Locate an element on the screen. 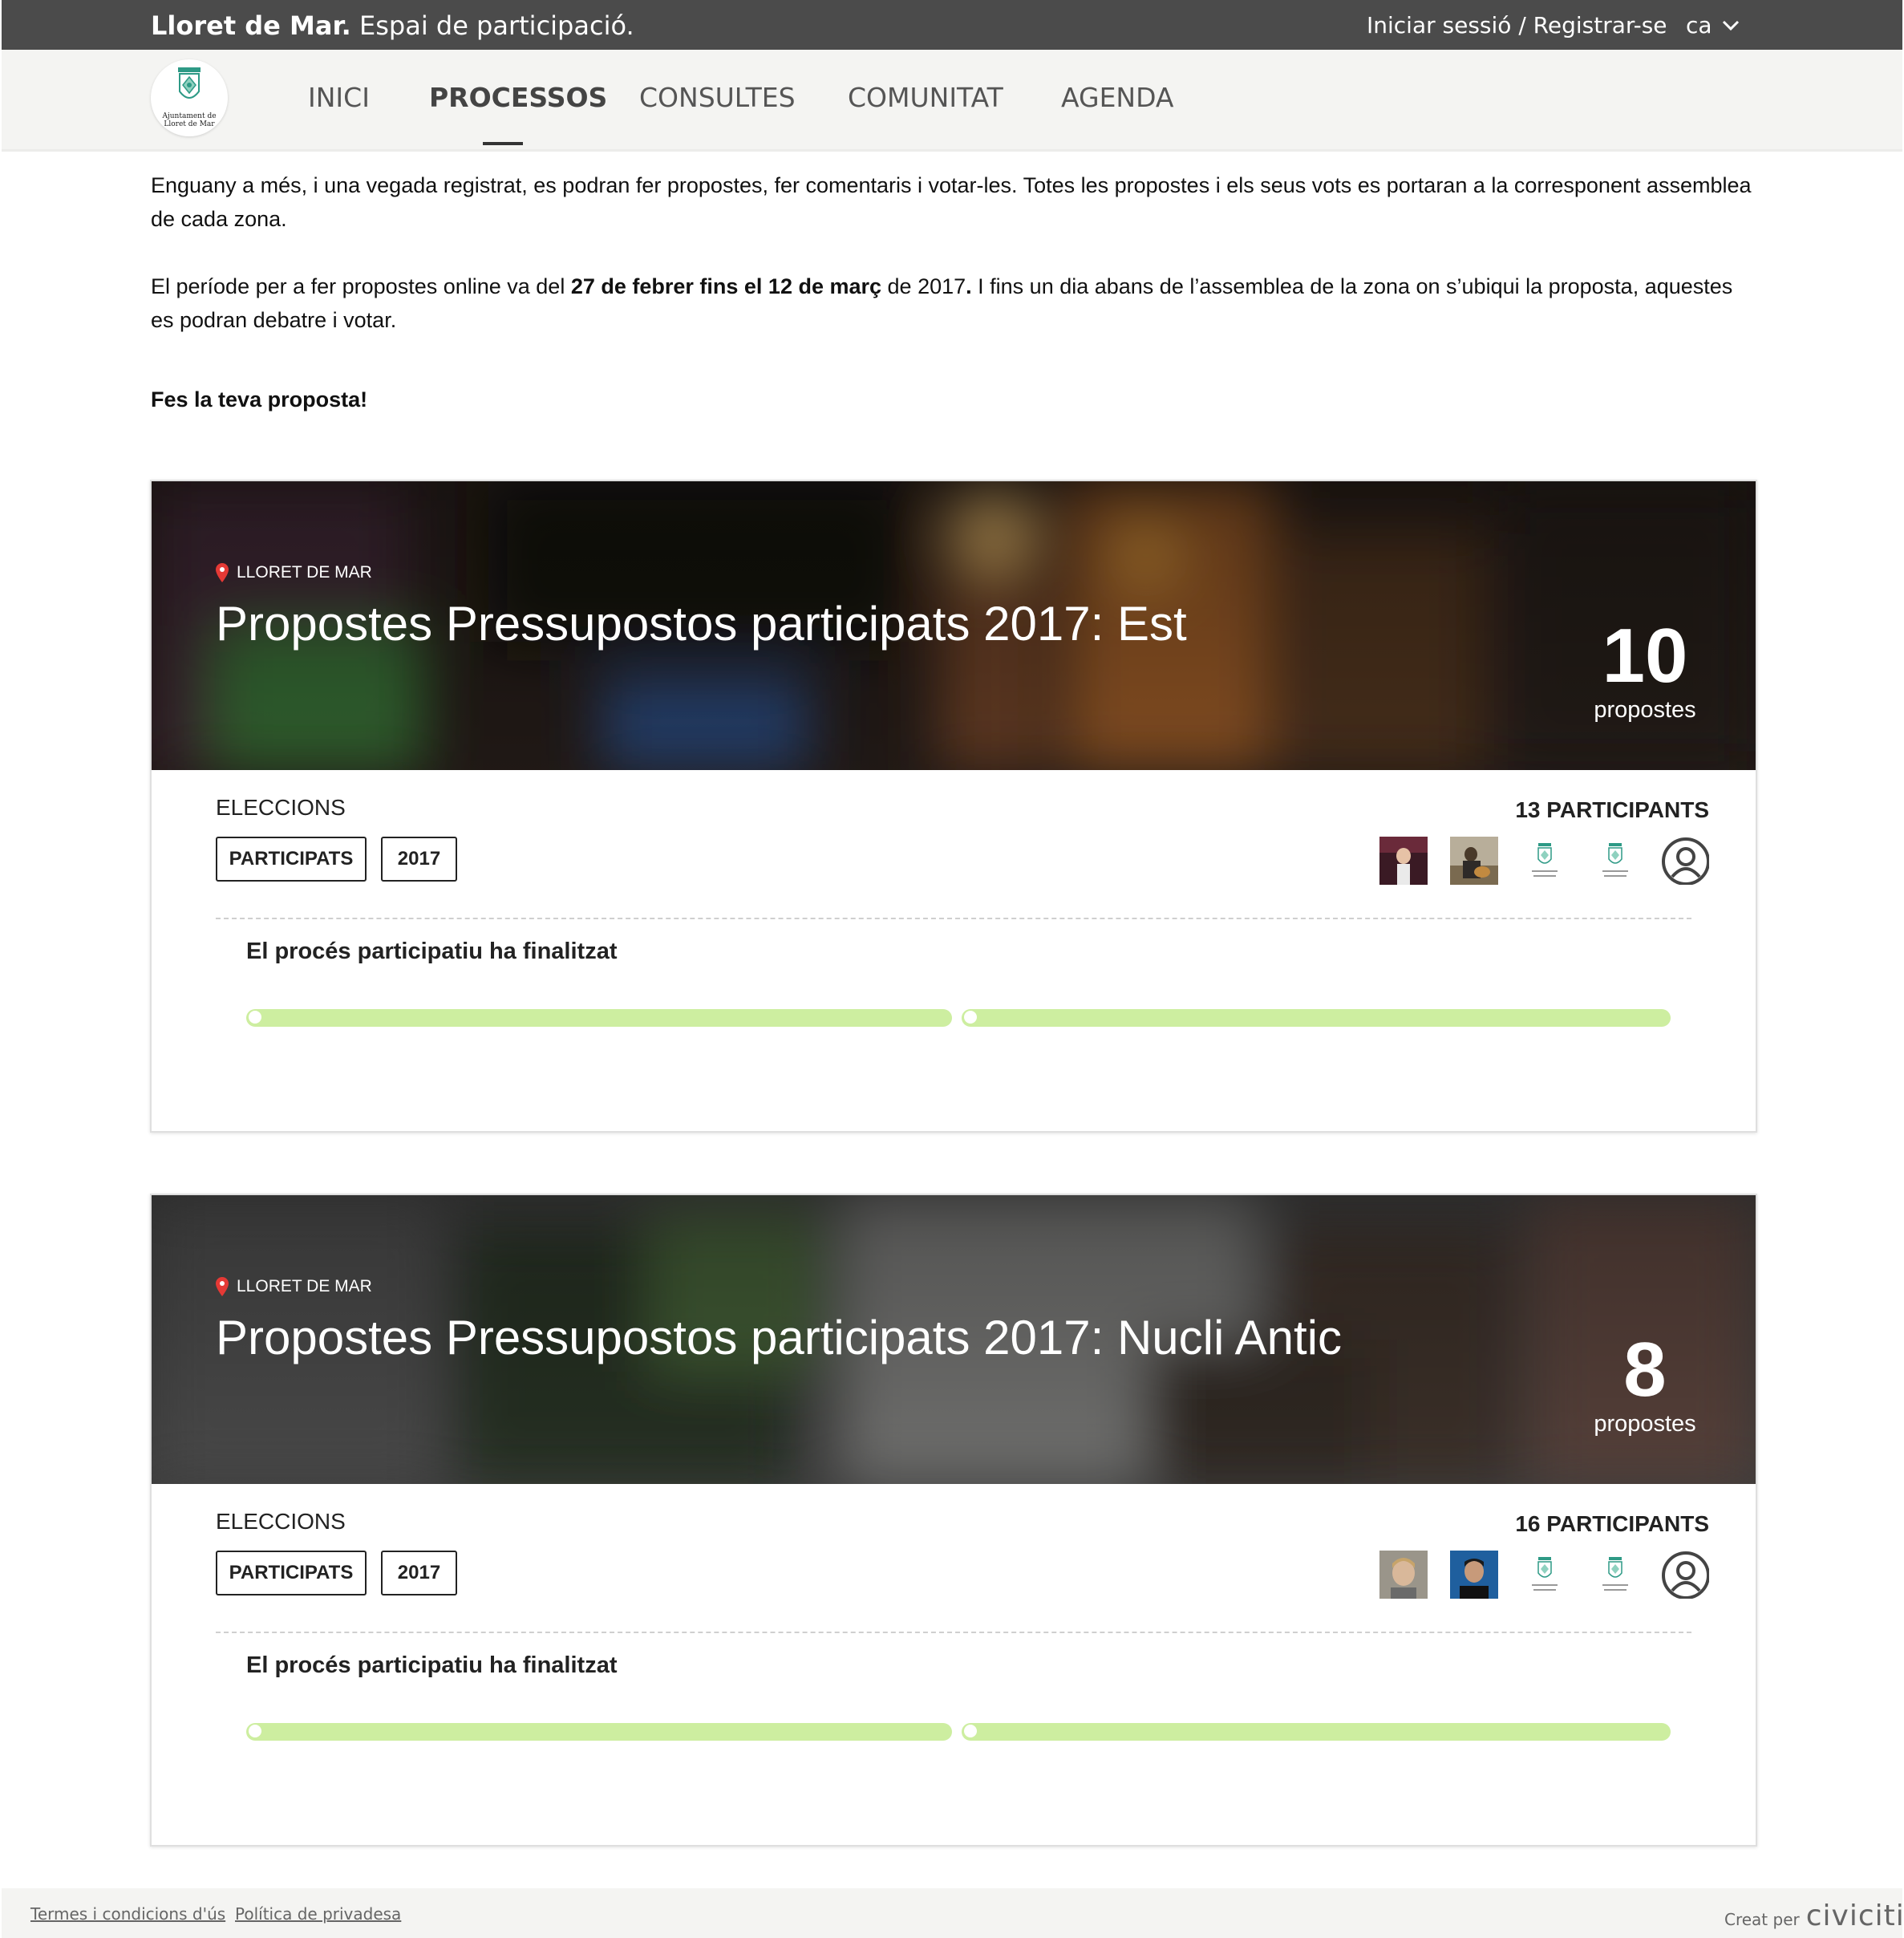  powered-by: Creat per civiciti is located at coordinates (1814, 1915).